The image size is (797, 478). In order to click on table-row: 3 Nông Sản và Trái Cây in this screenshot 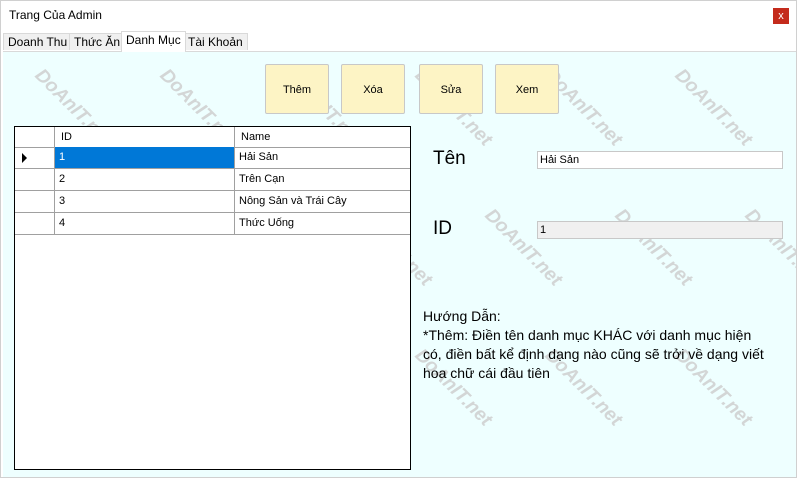, I will do `click(212, 202)`.